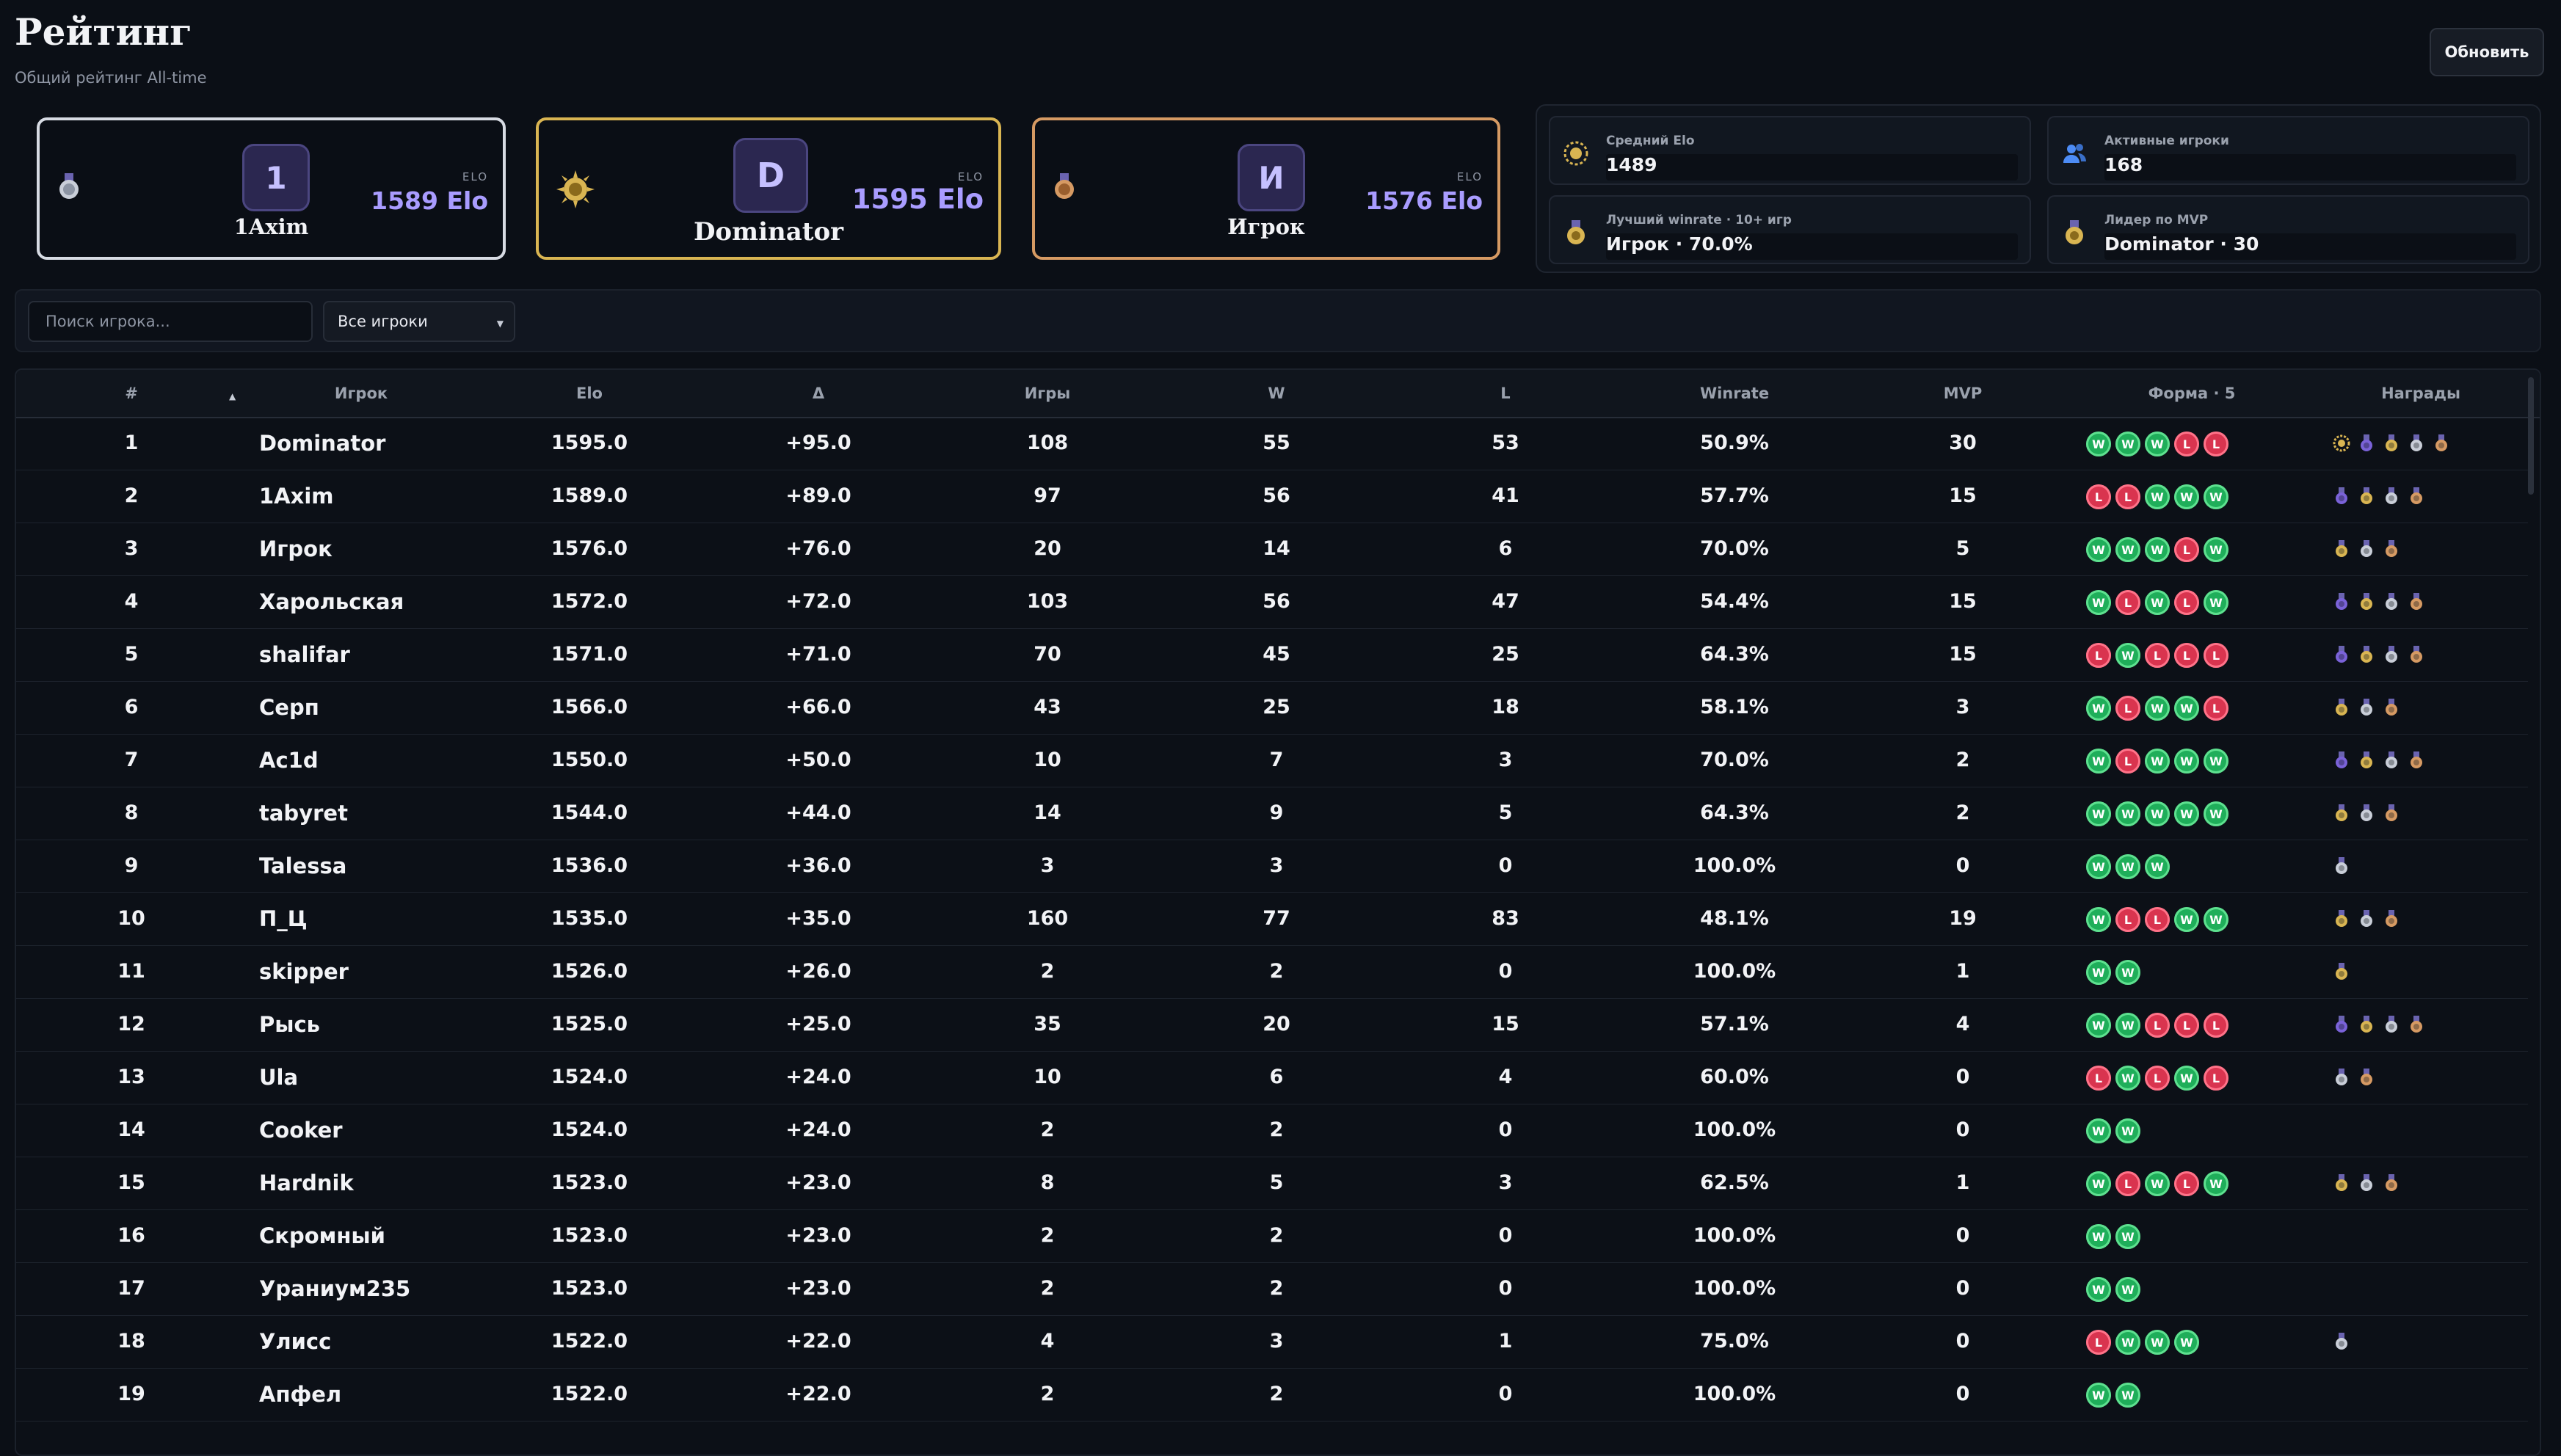 The image size is (2561, 1456). What do you see at coordinates (1266, 189) in the screenshot?
I see `podium-card-third: И Игрок ELO 1576 Elo` at bounding box center [1266, 189].